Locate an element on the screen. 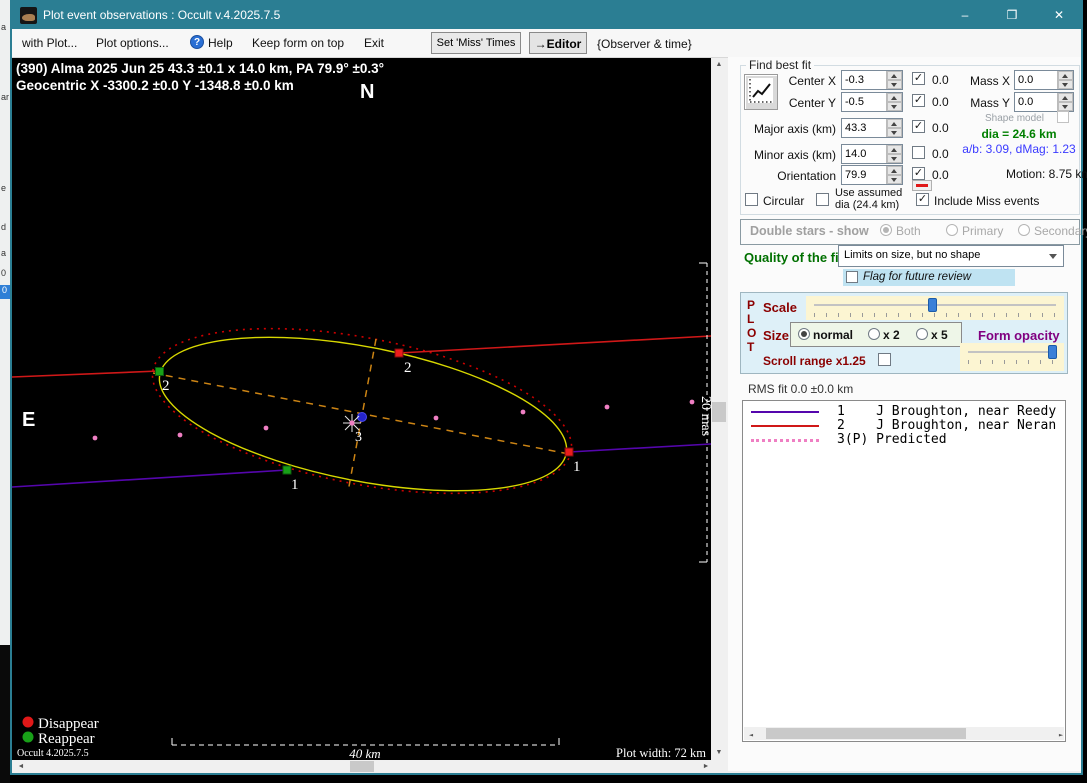 The image size is (1087, 783). menu-exit: Exit is located at coordinates (374, 43).